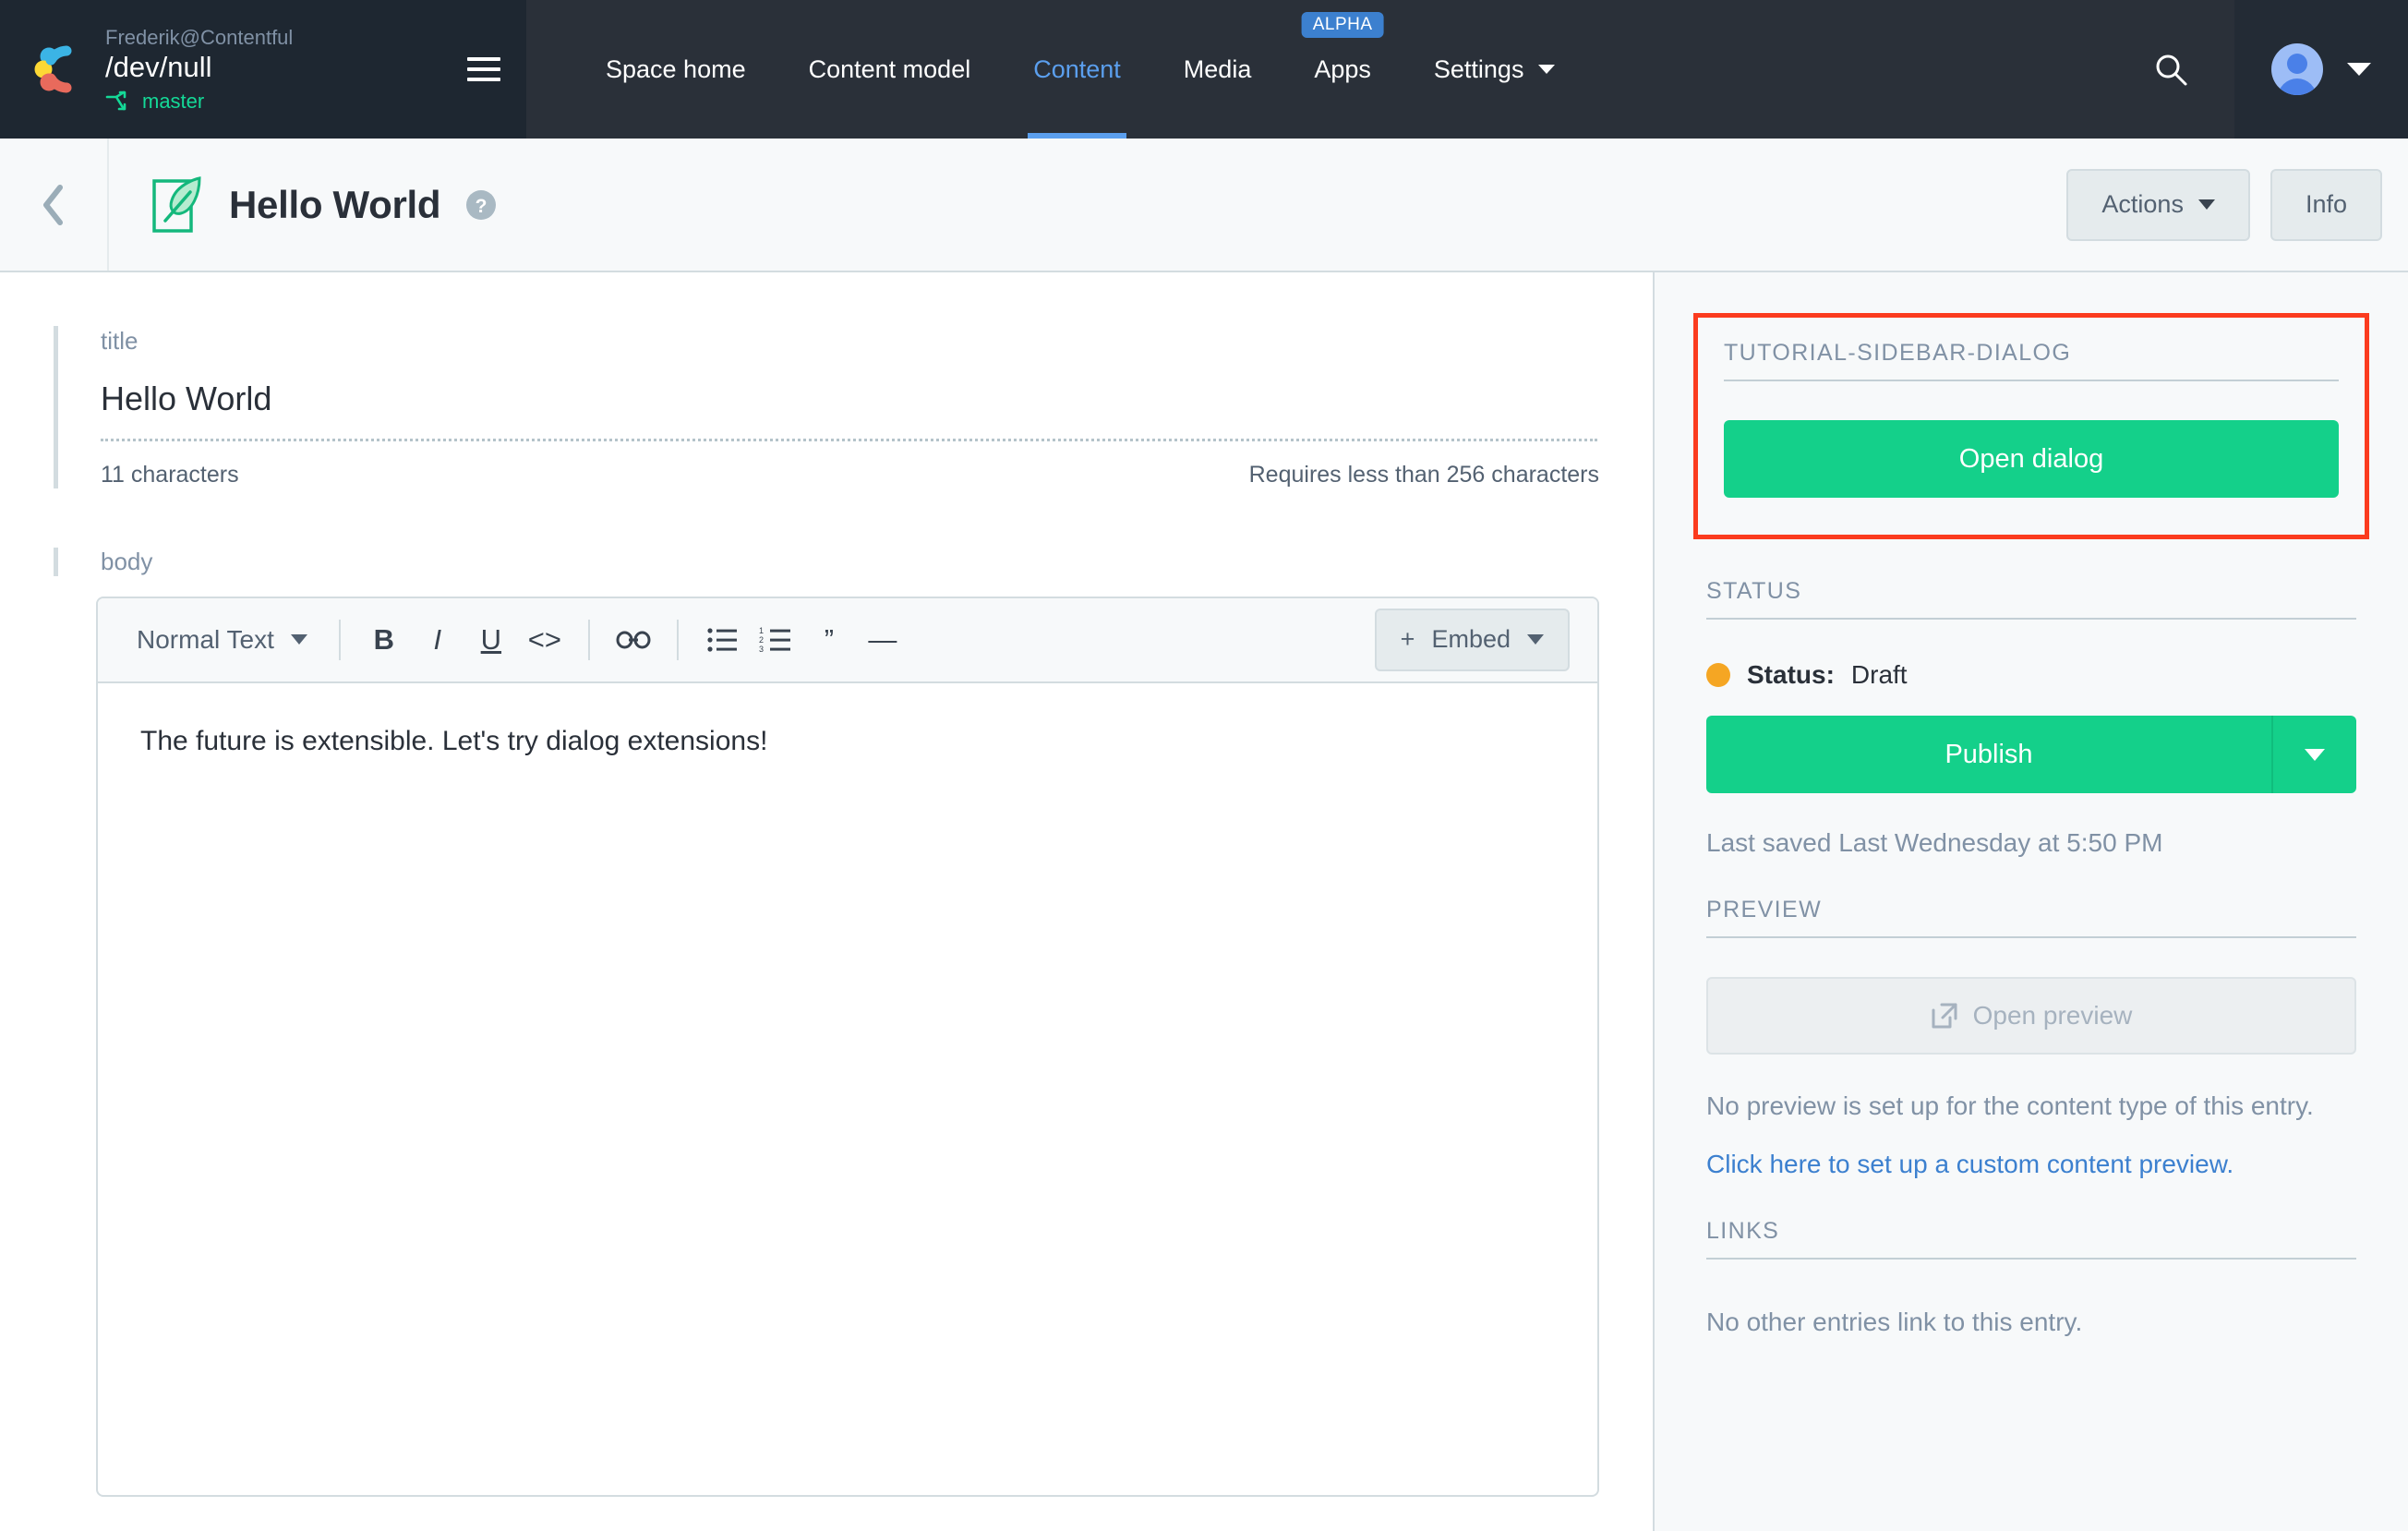 Image resolution: width=2408 pixels, height=1531 pixels. I want to click on nav-label: Media, so click(1217, 68).